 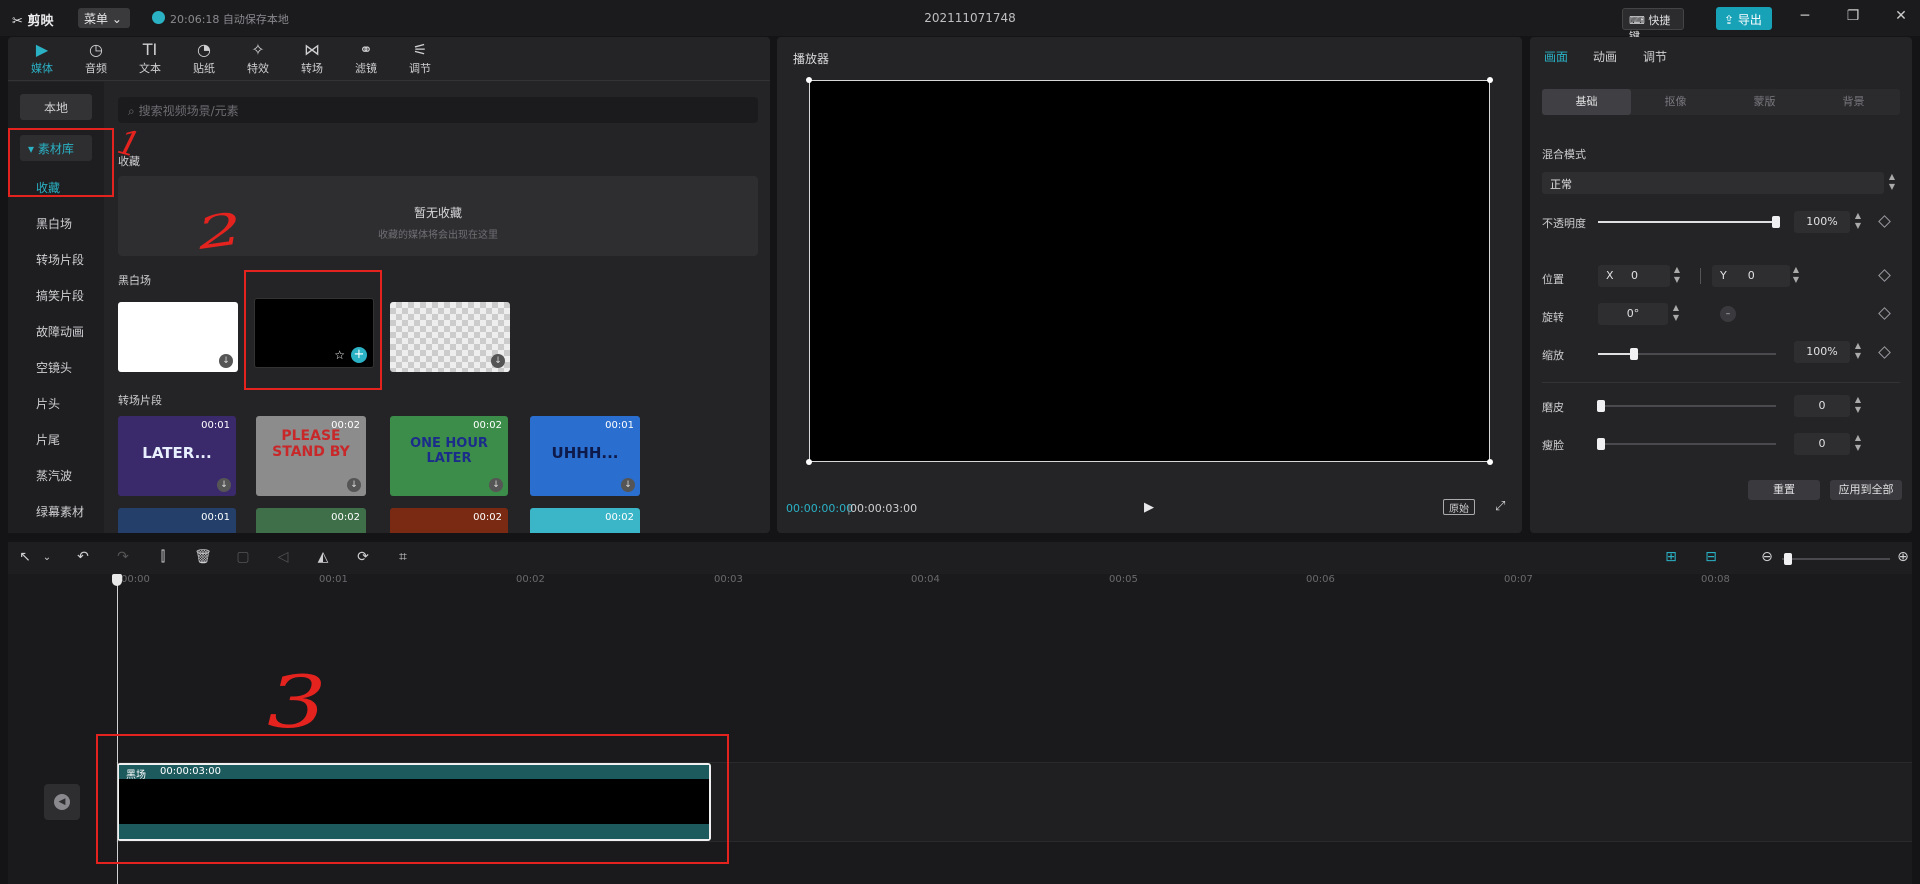 I want to click on close-icon: ✕, so click(x=1901, y=18).